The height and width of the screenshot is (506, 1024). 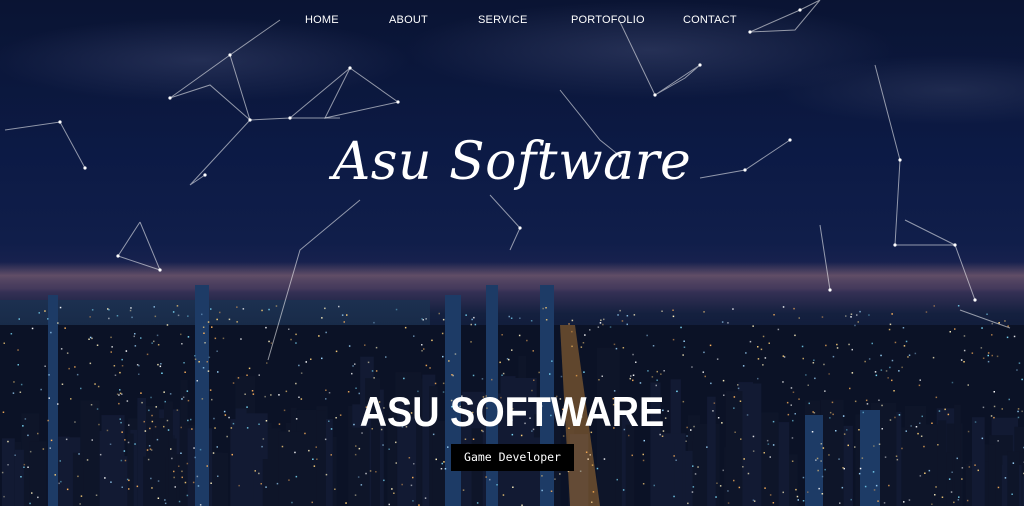 What do you see at coordinates (408, 20) in the screenshot?
I see `nav-about-link: ABOUT` at bounding box center [408, 20].